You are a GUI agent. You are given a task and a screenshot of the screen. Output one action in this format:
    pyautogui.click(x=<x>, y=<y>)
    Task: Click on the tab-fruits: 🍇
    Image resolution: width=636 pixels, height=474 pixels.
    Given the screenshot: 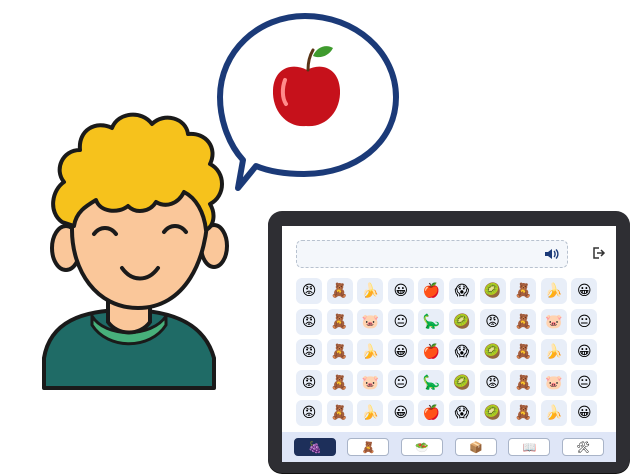 What is the action you would take?
    pyautogui.click(x=314, y=447)
    